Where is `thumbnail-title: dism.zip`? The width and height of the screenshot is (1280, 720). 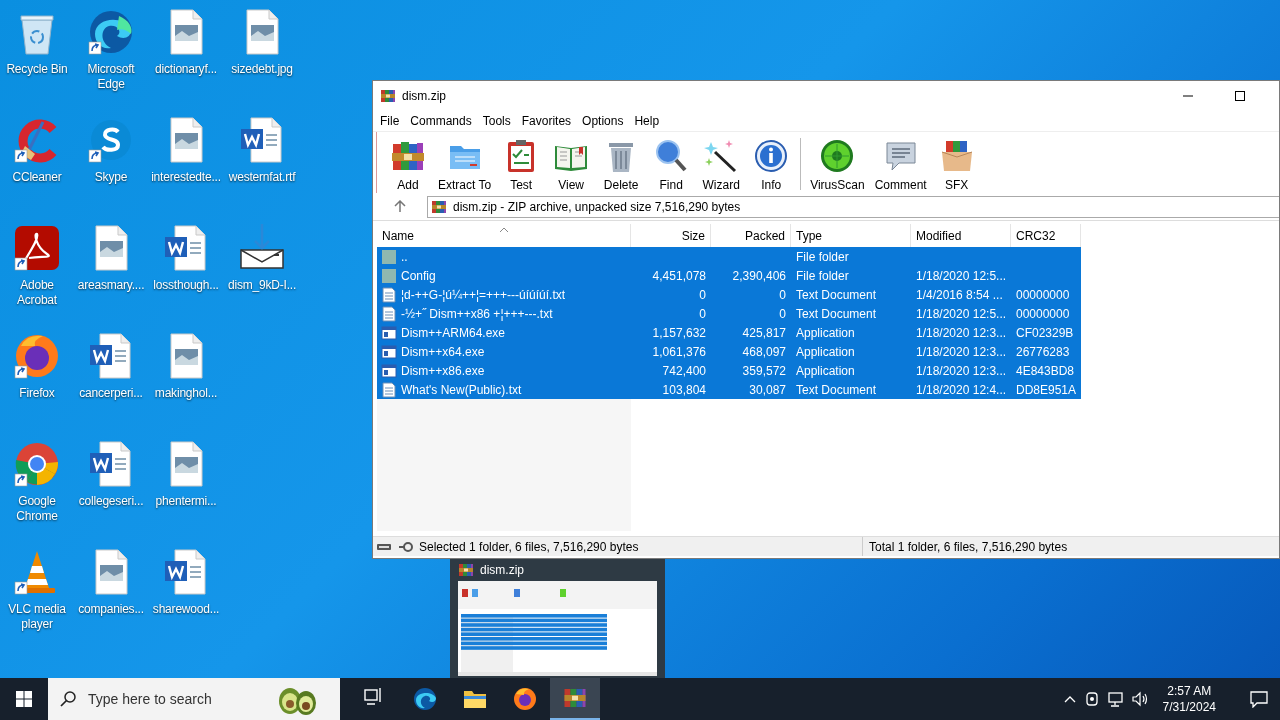 thumbnail-title: dism.zip is located at coordinates (502, 570).